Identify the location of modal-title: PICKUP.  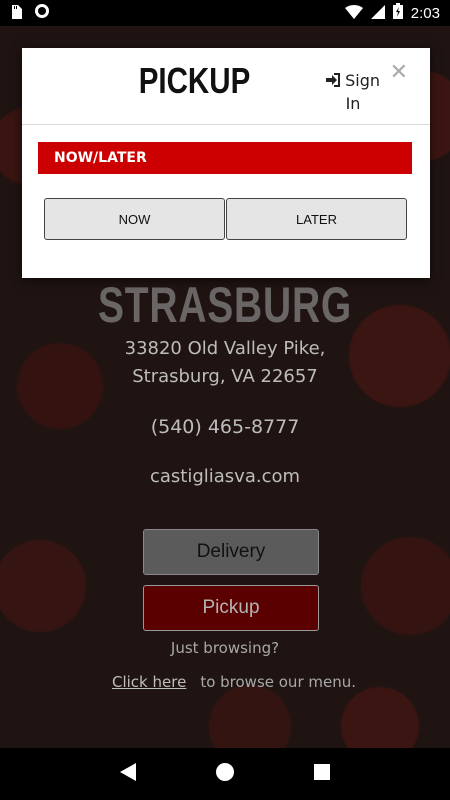
(194, 80).